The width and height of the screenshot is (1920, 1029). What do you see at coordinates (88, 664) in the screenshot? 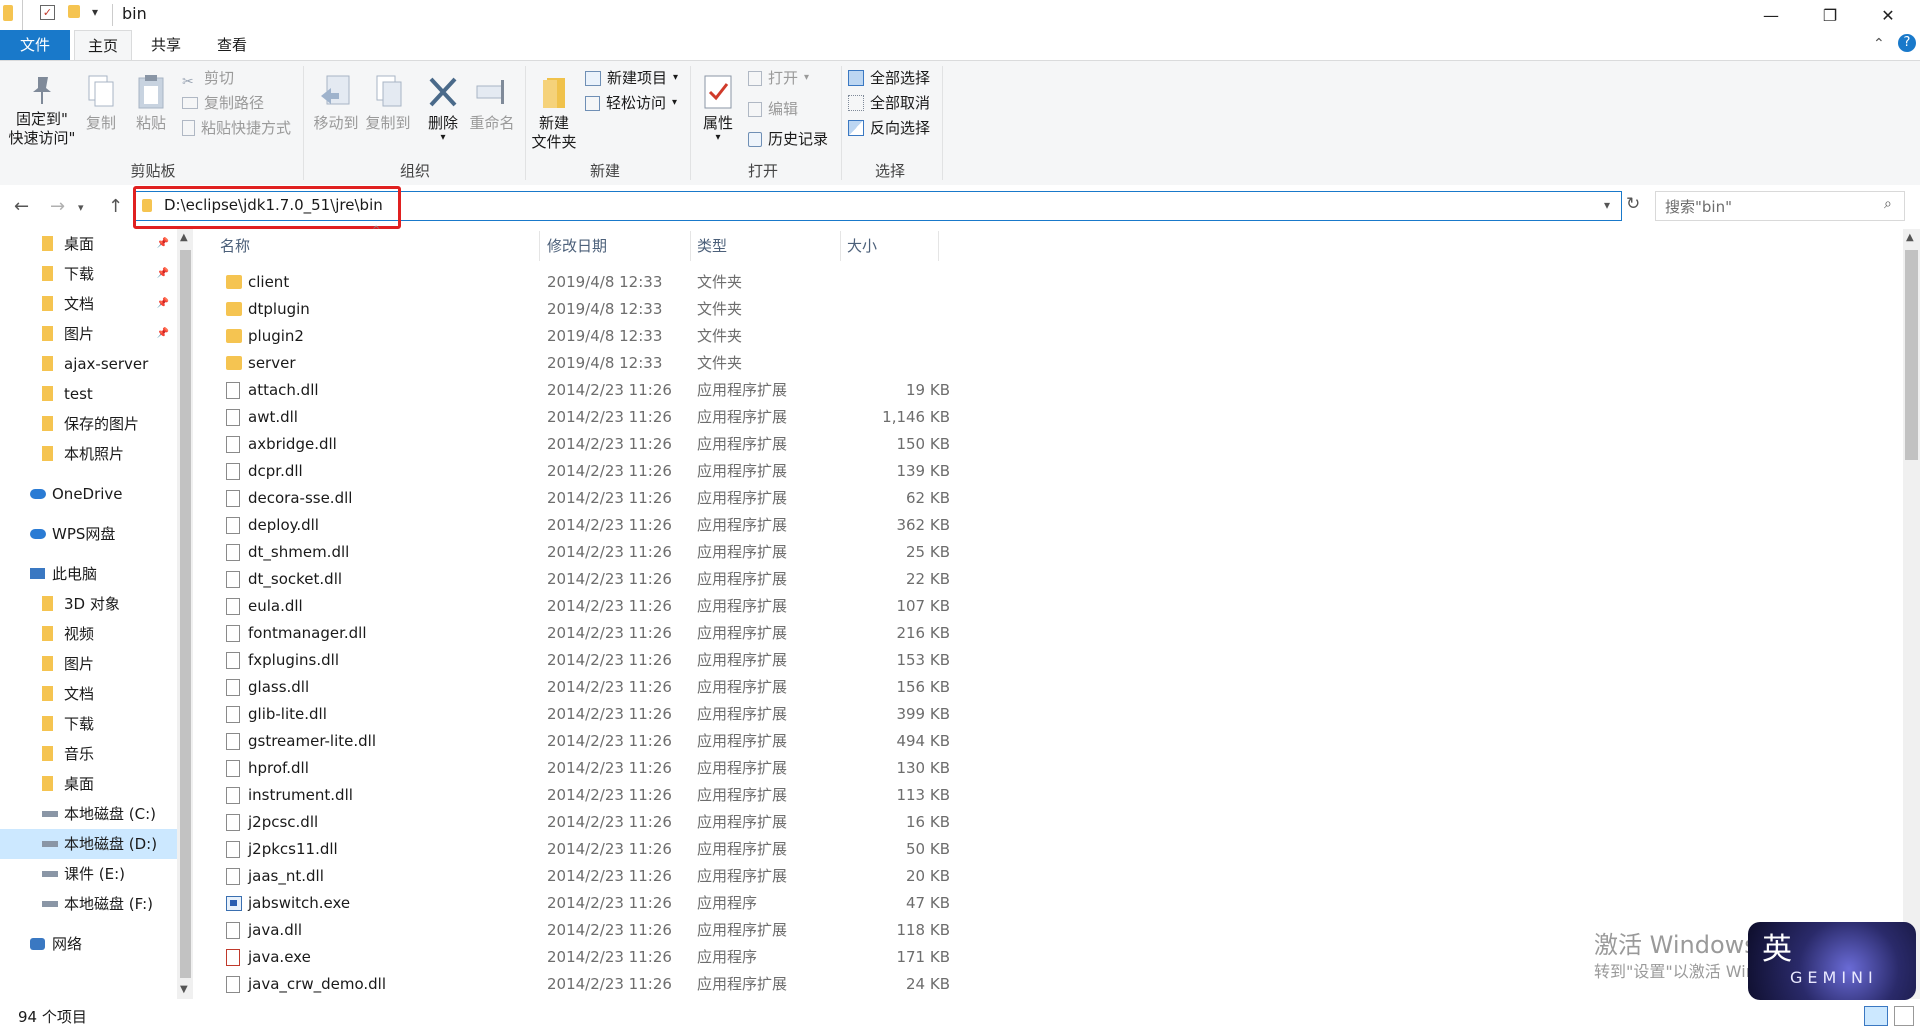
I see `sidebar-item: 图片` at bounding box center [88, 664].